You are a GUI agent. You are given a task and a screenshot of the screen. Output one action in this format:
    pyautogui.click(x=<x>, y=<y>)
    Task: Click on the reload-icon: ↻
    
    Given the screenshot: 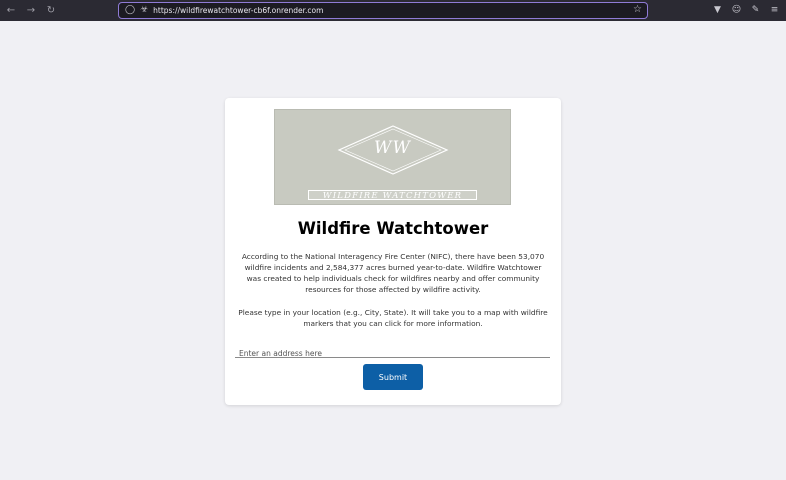 What is the action you would take?
    pyautogui.click(x=51, y=11)
    